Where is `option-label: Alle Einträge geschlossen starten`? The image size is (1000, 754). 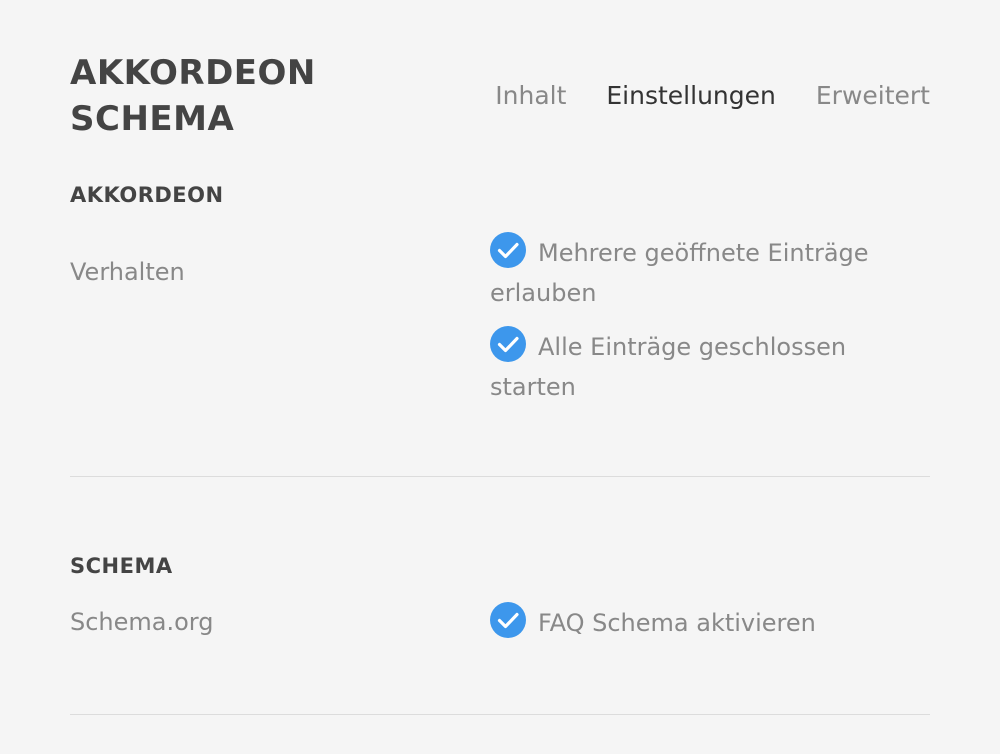 option-label: Alle Einträge geschlossen starten is located at coordinates (668, 367).